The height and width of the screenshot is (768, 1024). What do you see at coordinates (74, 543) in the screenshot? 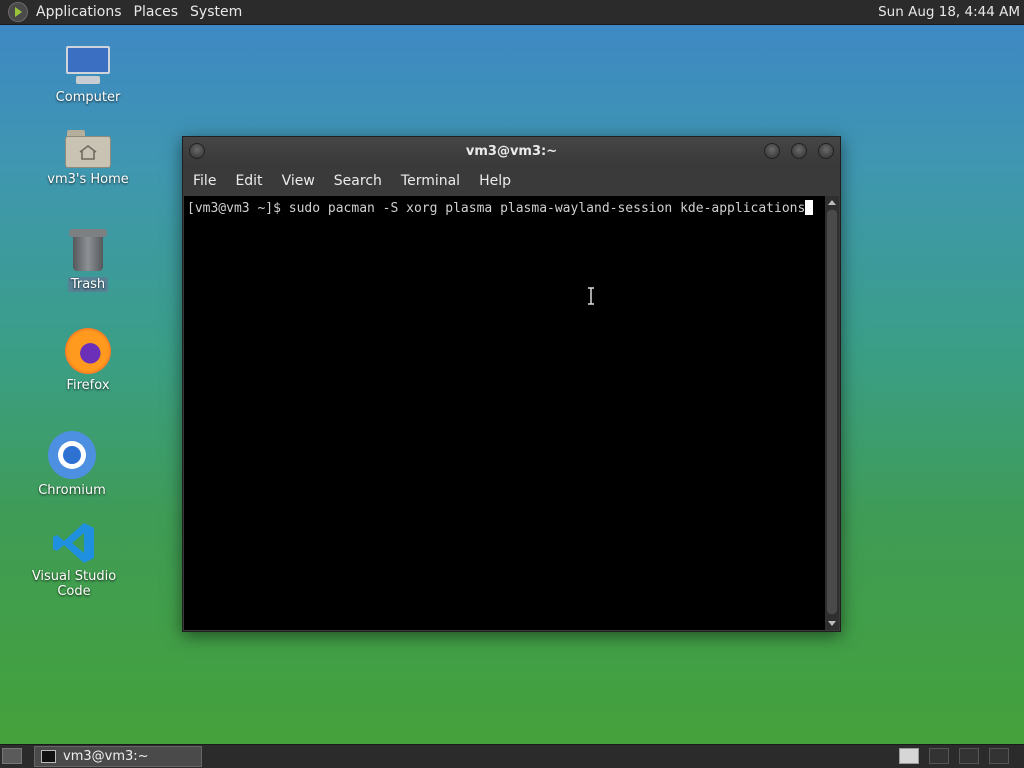
I see `vscode-icon` at bounding box center [74, 543].